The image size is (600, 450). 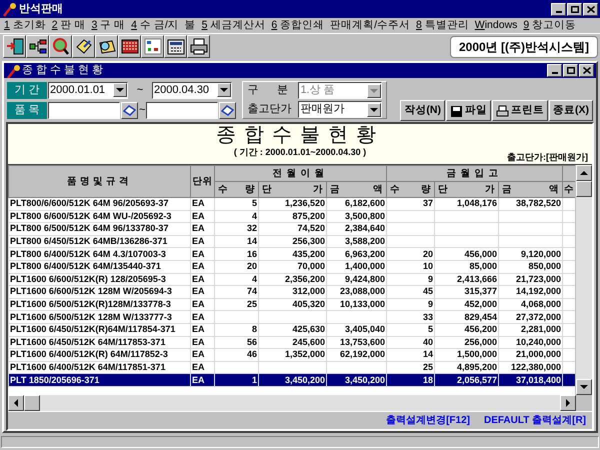 I want to click on menu-item: 판매계획/수주서, so click(x=370, y=26).